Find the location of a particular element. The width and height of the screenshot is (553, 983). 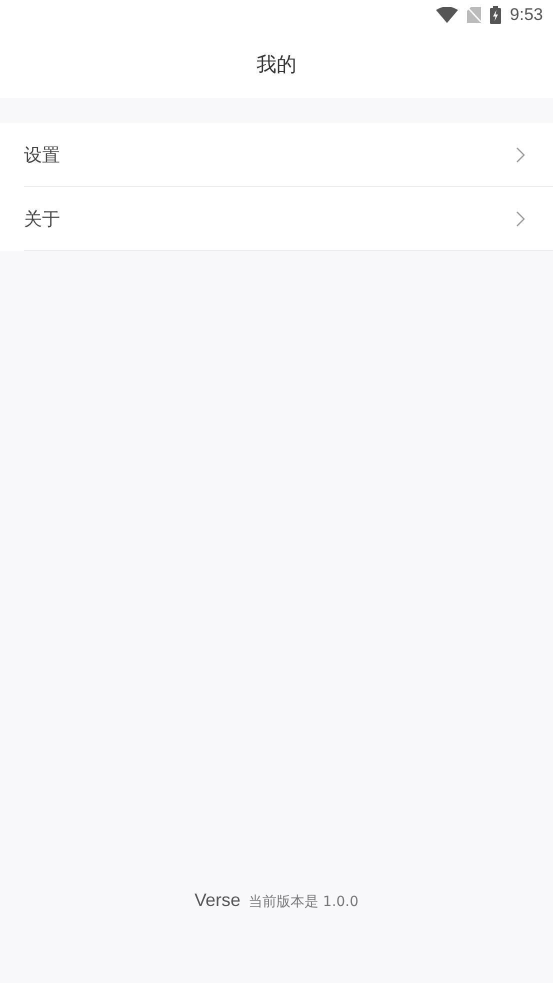

battery-charging-icon is located at coordinates (495, 15).